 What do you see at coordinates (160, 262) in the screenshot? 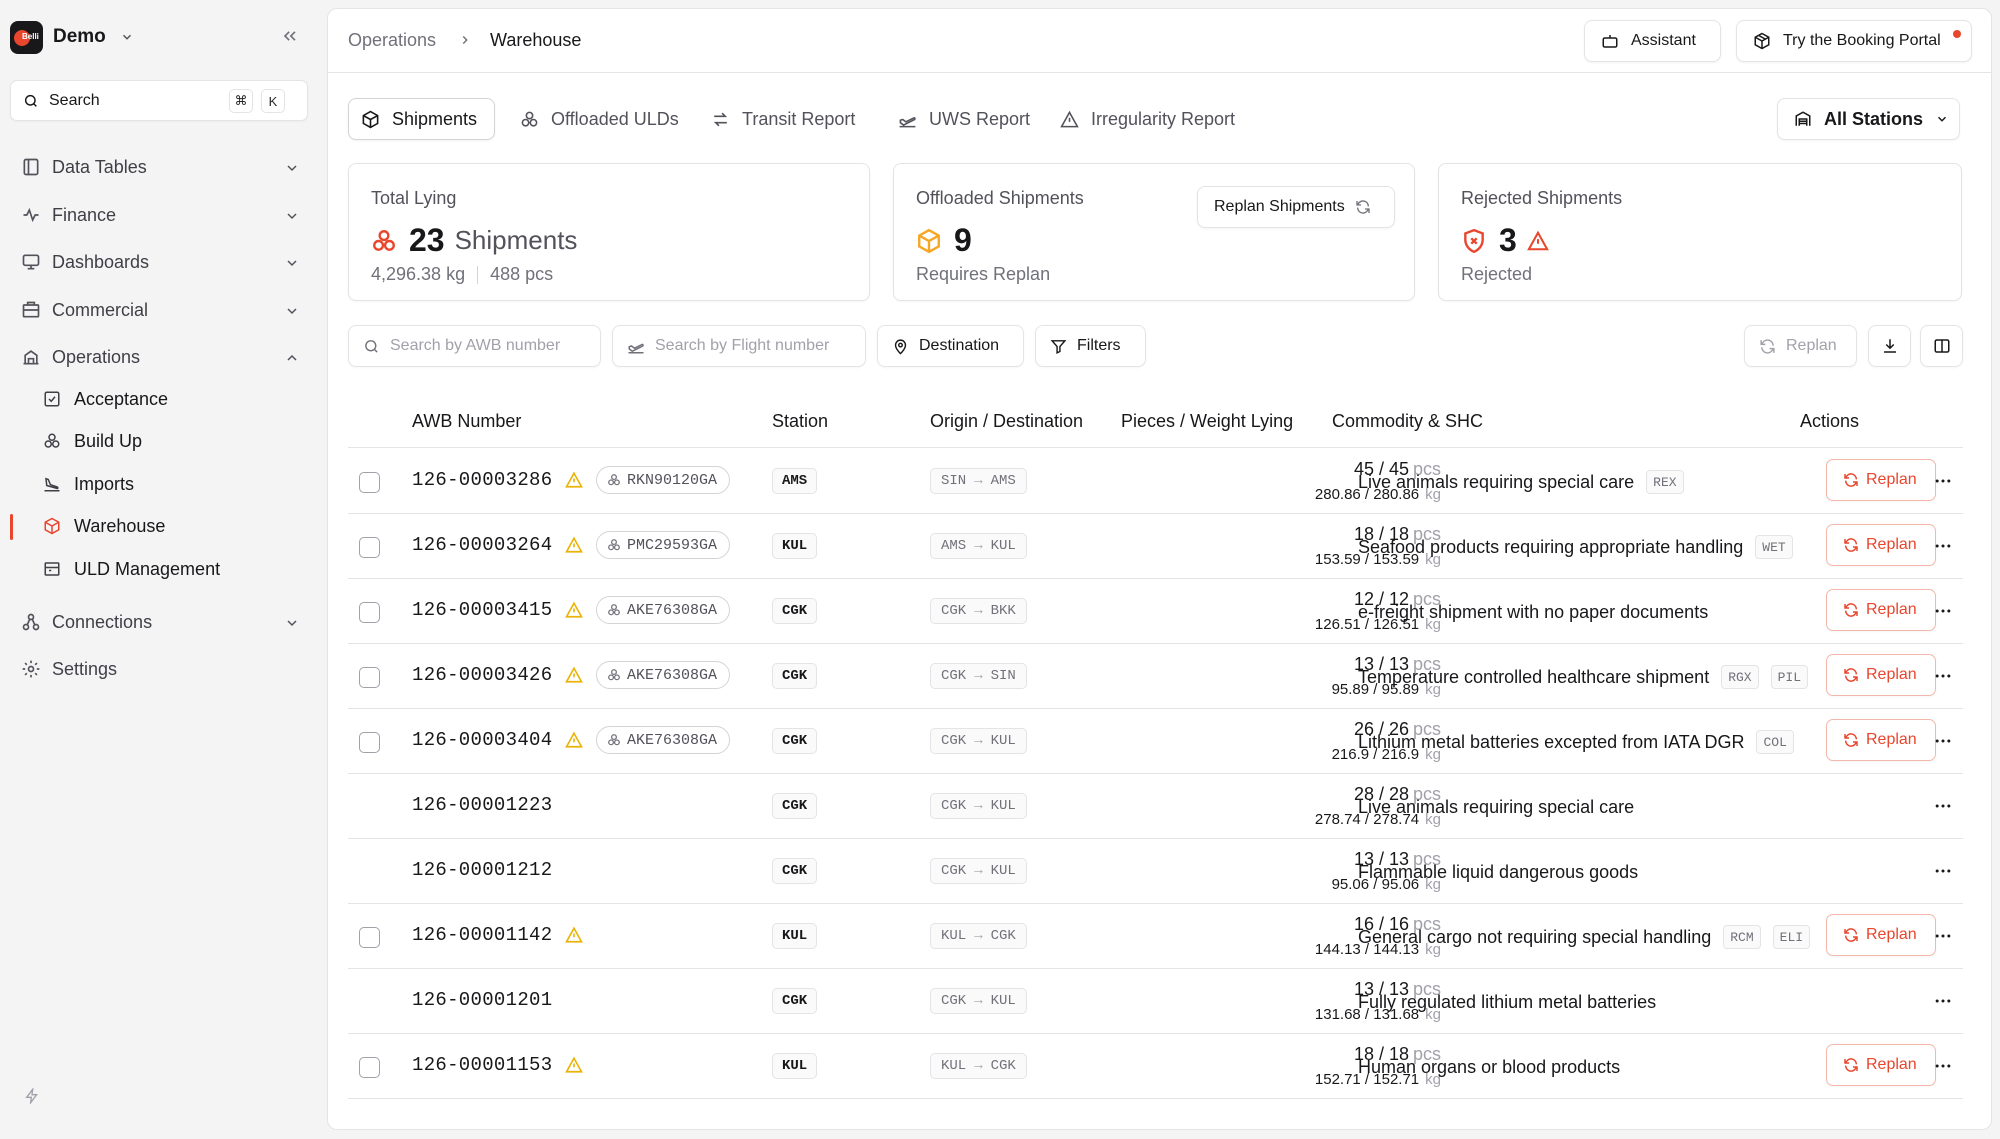
I see `sidebar-item-dashboards: Dashboards` at bounding box center [160, 262].